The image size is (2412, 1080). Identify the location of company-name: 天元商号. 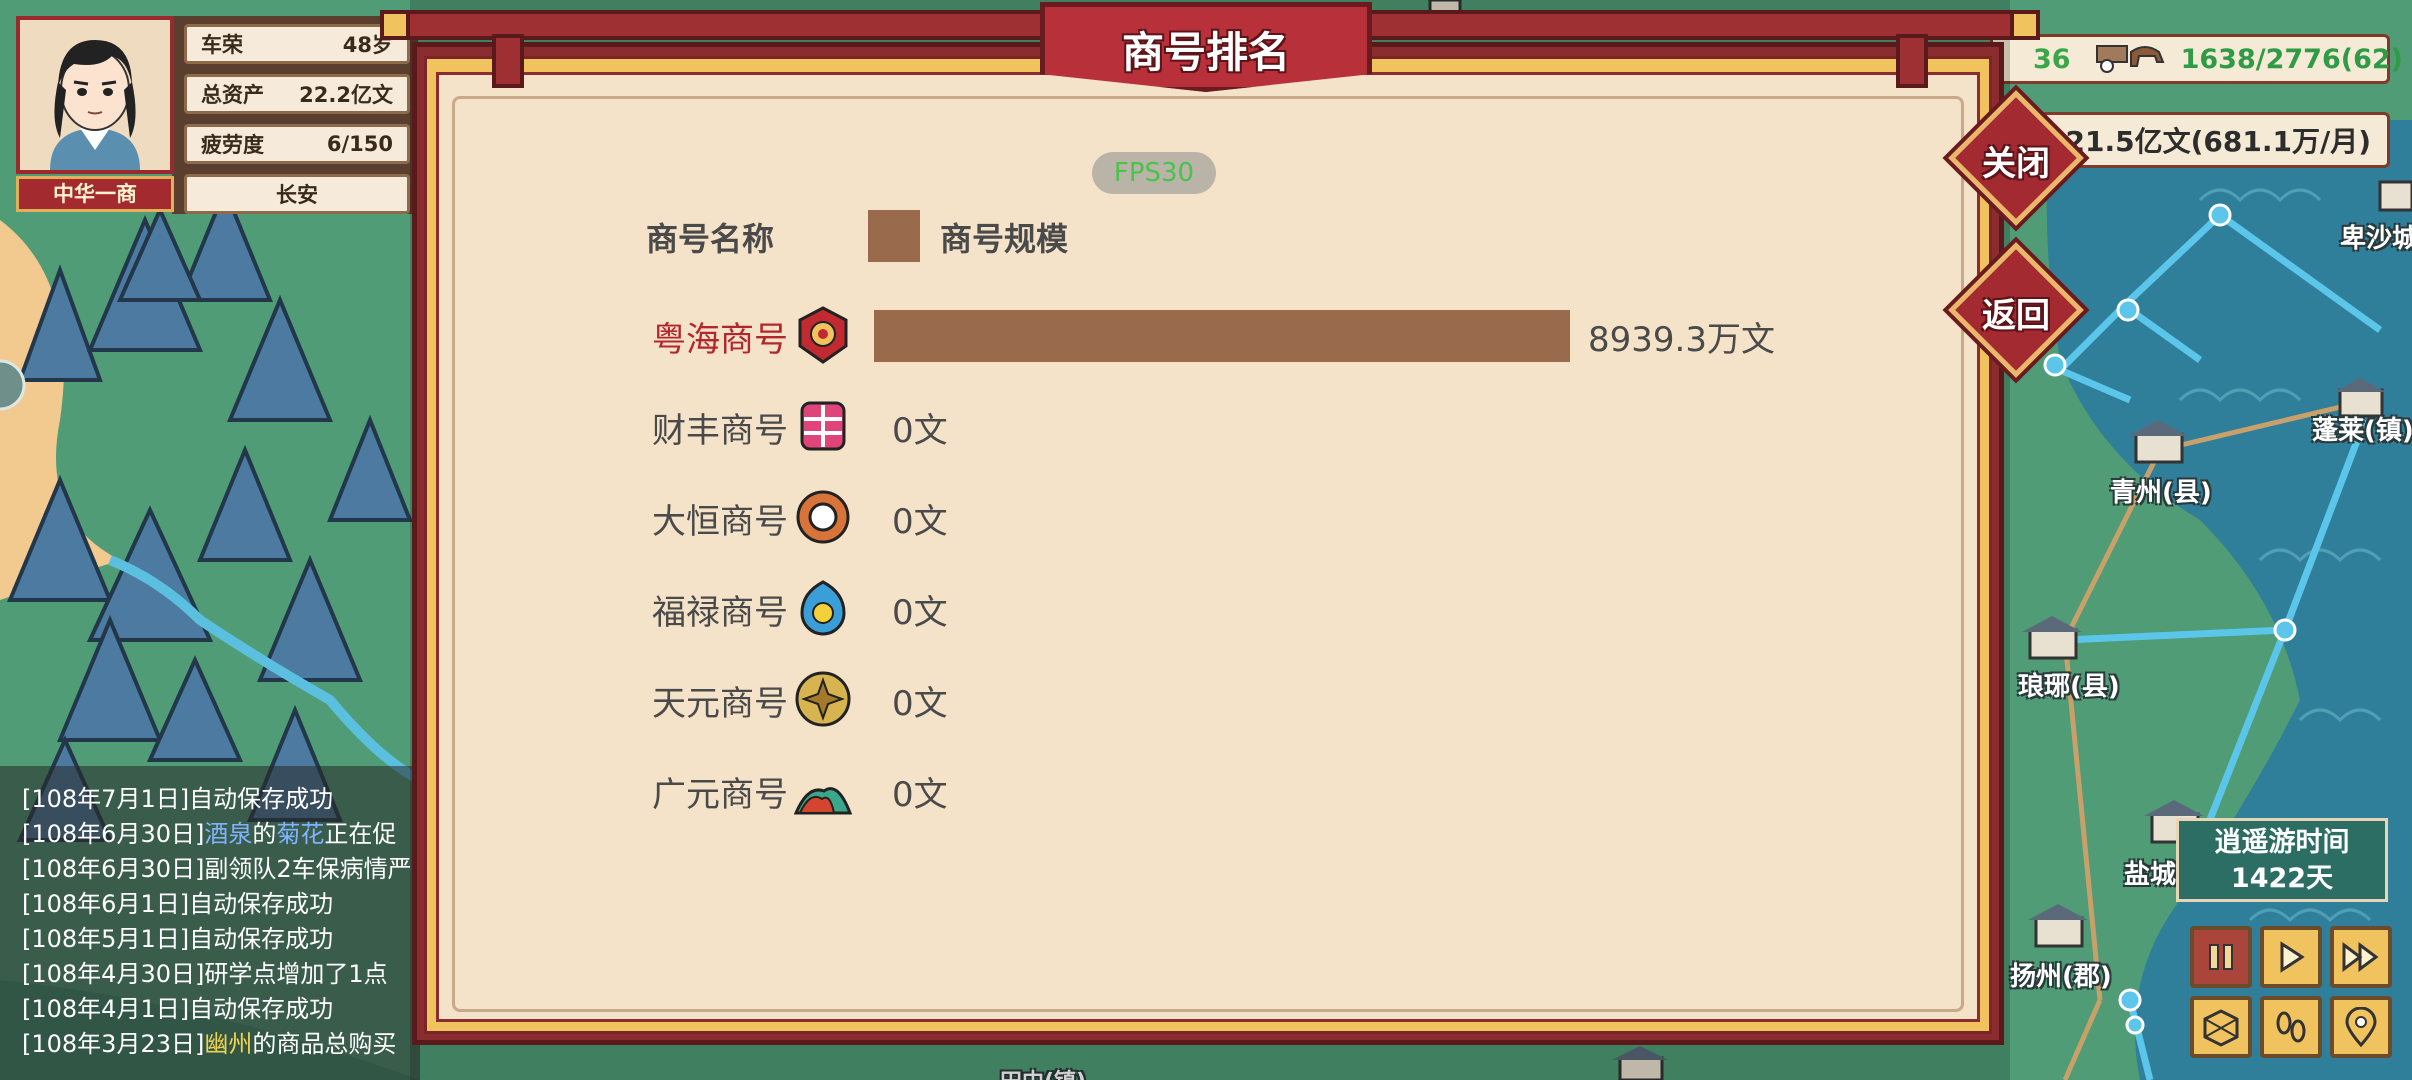
(720, 704).